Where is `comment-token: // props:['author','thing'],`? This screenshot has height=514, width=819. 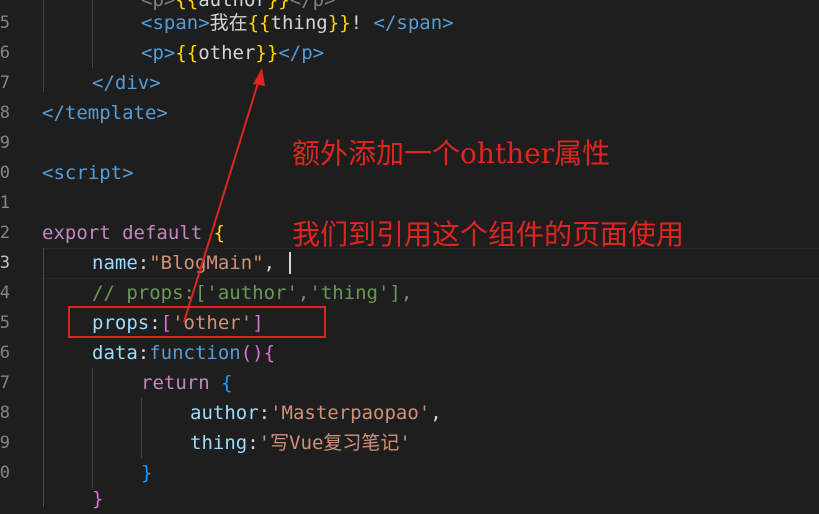 comment-token: // props:['author','thing'], is located at coordinates (252, 293).